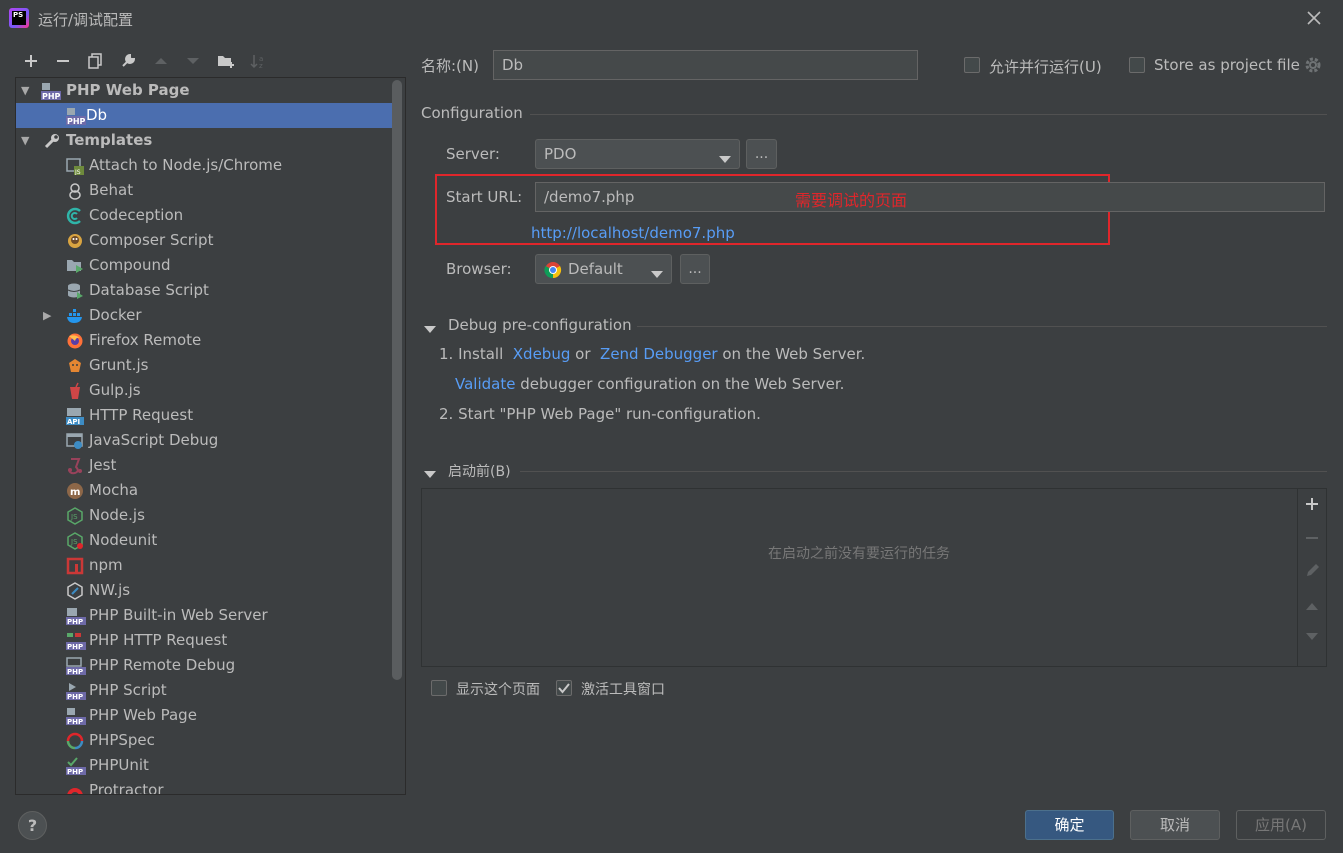  Describe the element at coordinates (259, 61) in the screenshot. I see `sort-icon: az` at that location.